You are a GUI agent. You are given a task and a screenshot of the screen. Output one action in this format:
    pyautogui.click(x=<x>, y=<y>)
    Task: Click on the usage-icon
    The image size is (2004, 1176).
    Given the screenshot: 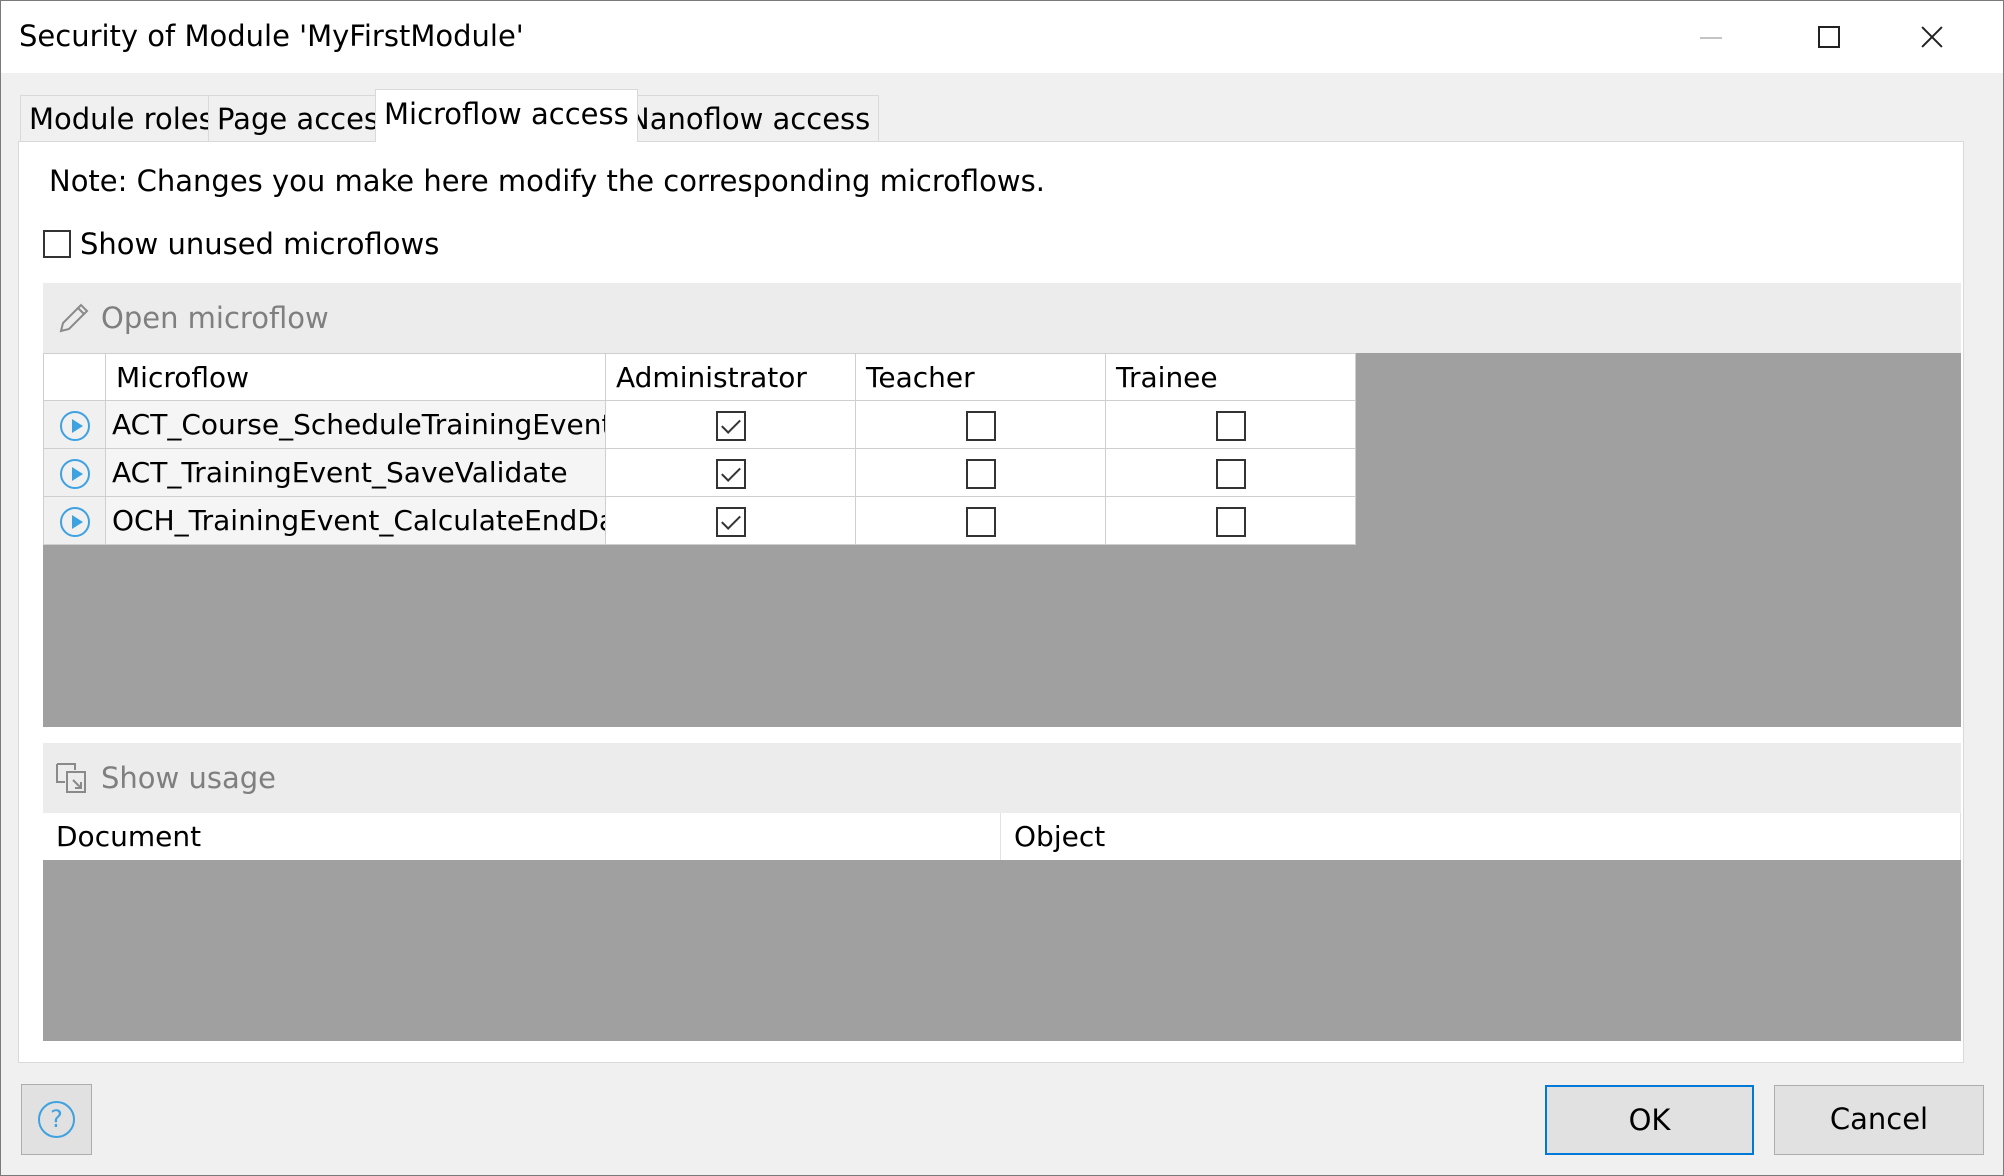 What is the action you would take?
    pyautogui.click(x=71, y=778)
    